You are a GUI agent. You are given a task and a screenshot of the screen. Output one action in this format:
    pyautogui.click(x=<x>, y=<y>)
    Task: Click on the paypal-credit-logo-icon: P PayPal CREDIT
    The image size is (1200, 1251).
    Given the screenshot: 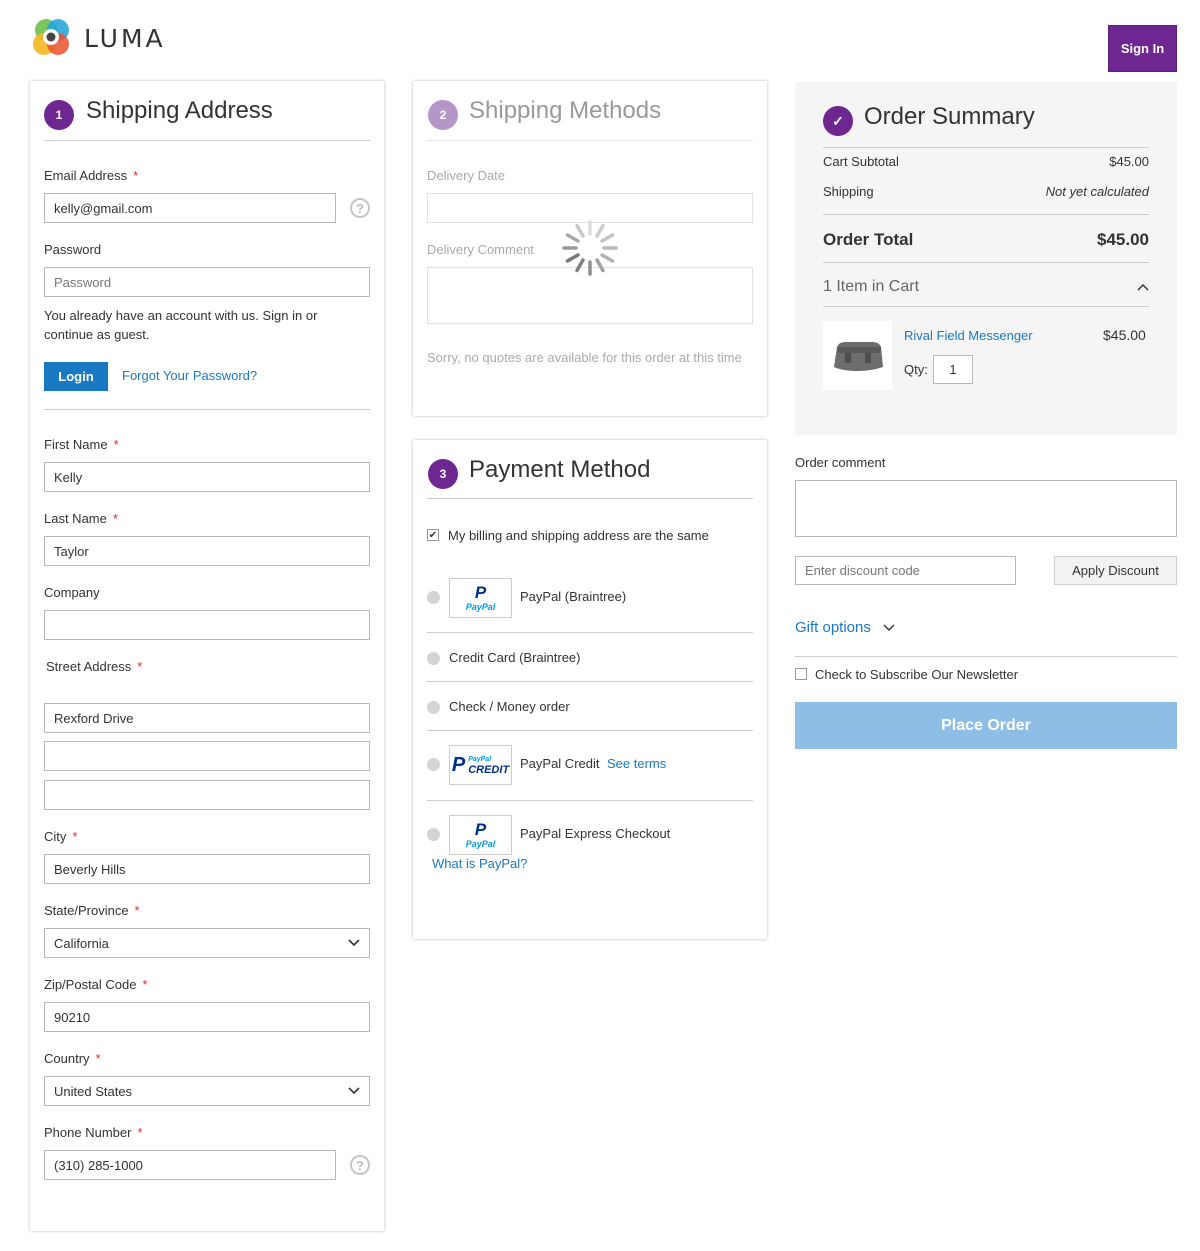 What is the action you would take?
    pyautogui.click(x=480, y=765)
    